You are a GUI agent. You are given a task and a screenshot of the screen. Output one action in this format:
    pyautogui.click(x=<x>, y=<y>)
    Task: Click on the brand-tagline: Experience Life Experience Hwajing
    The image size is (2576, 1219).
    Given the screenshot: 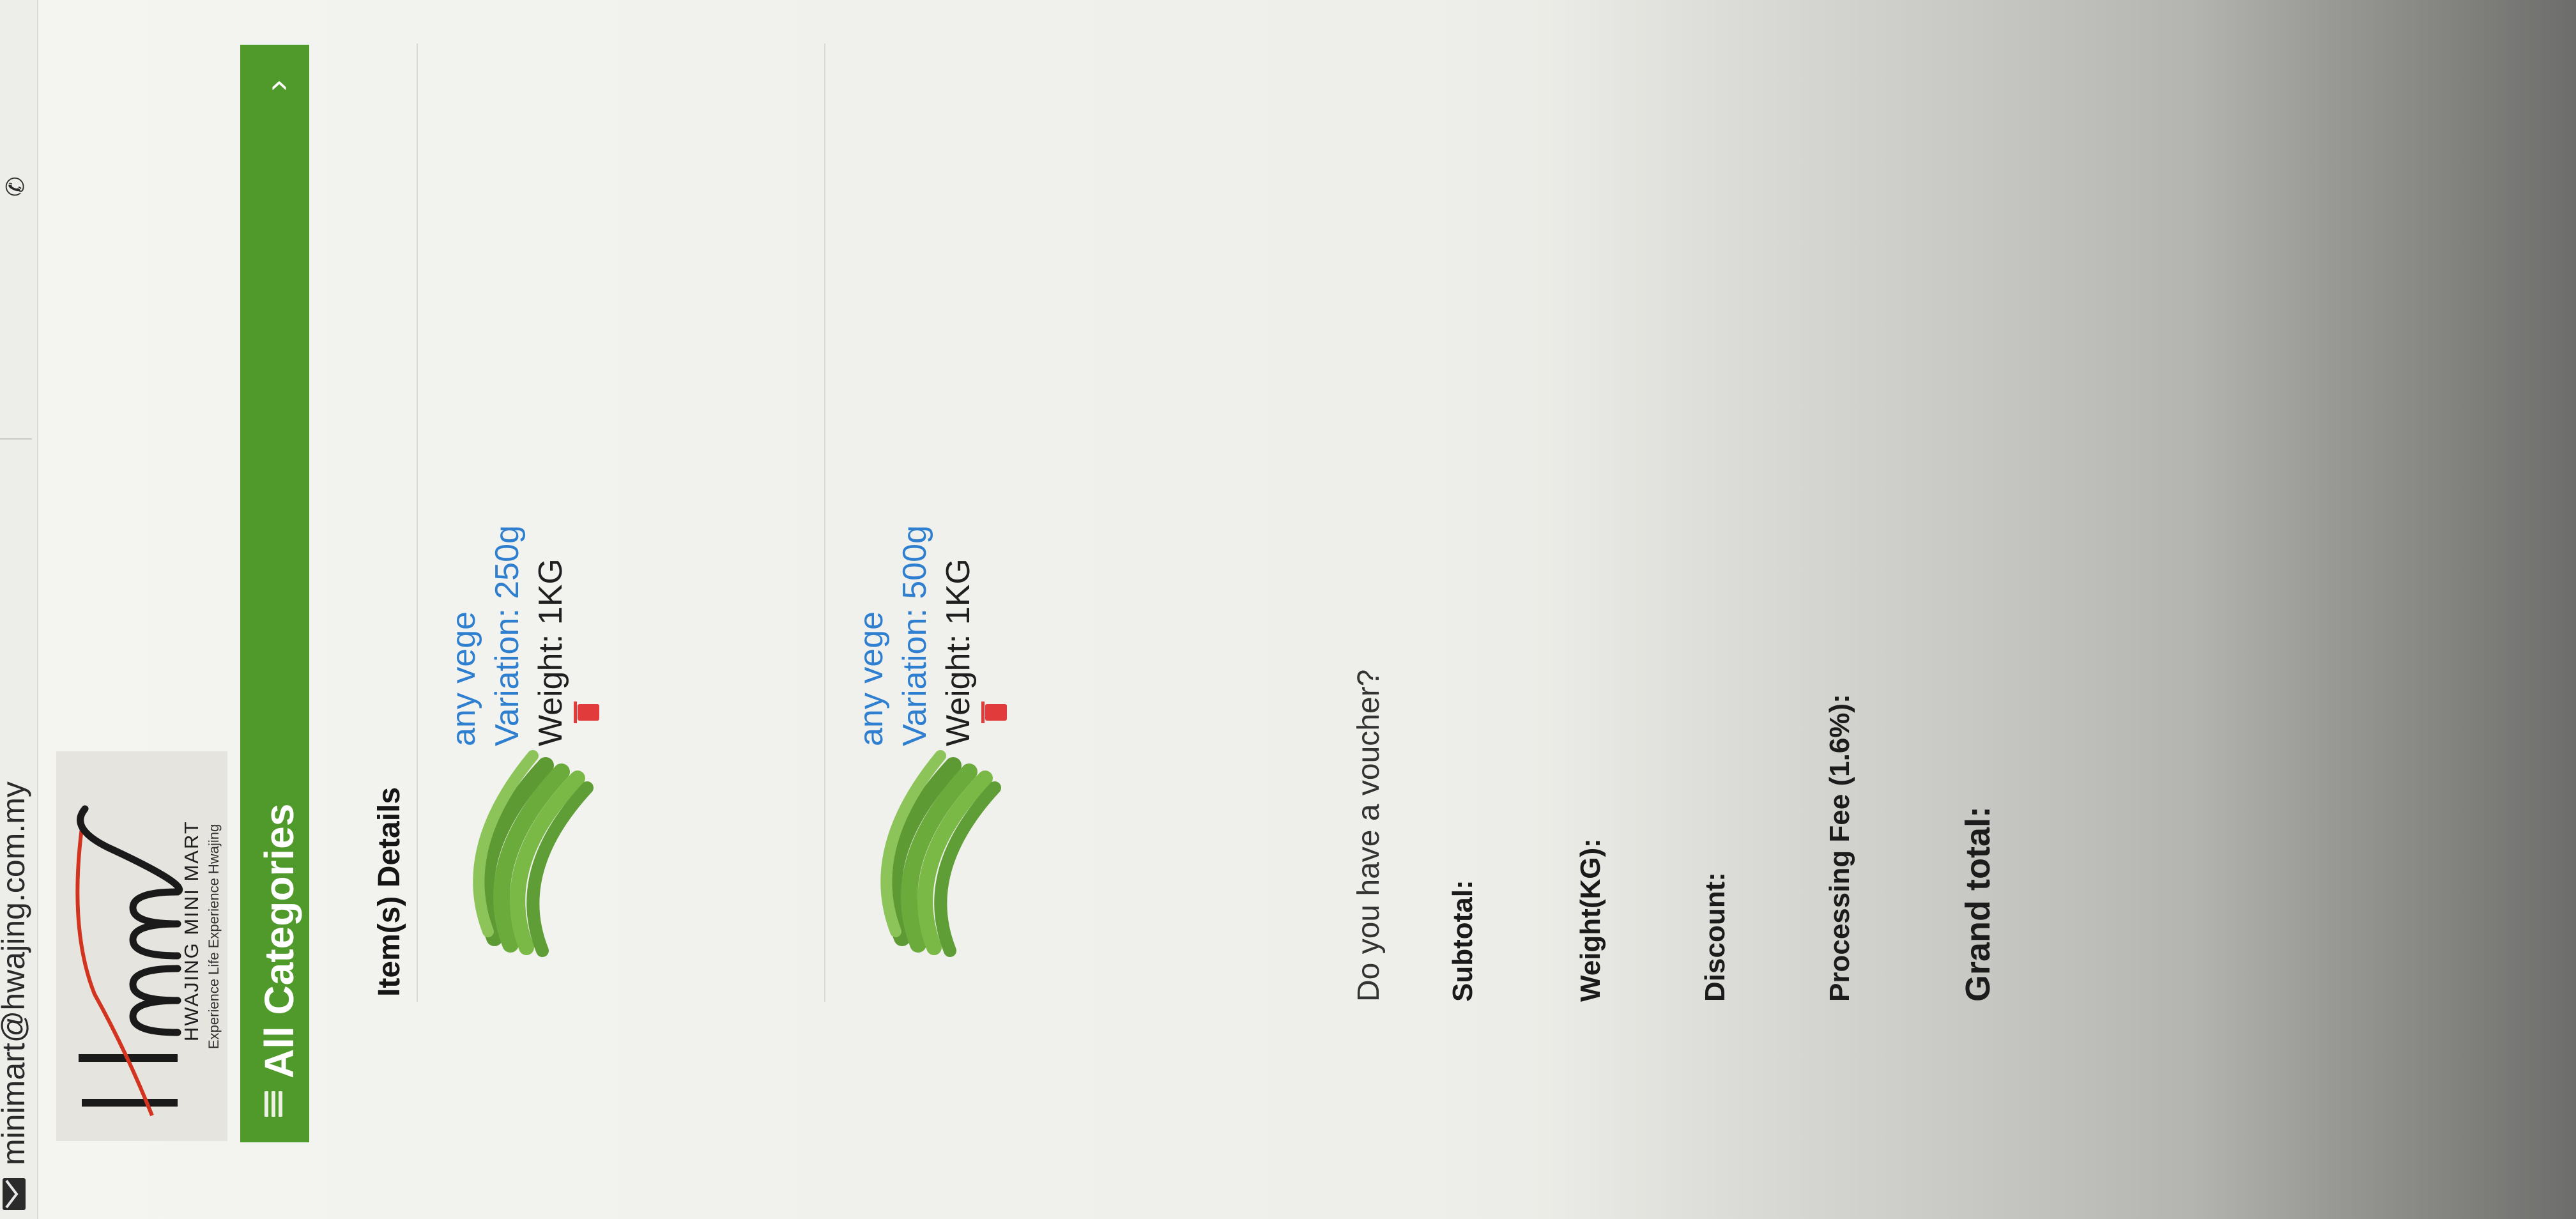 What is the action you would take?
    pyautogui.click(x=214, y=936)
    